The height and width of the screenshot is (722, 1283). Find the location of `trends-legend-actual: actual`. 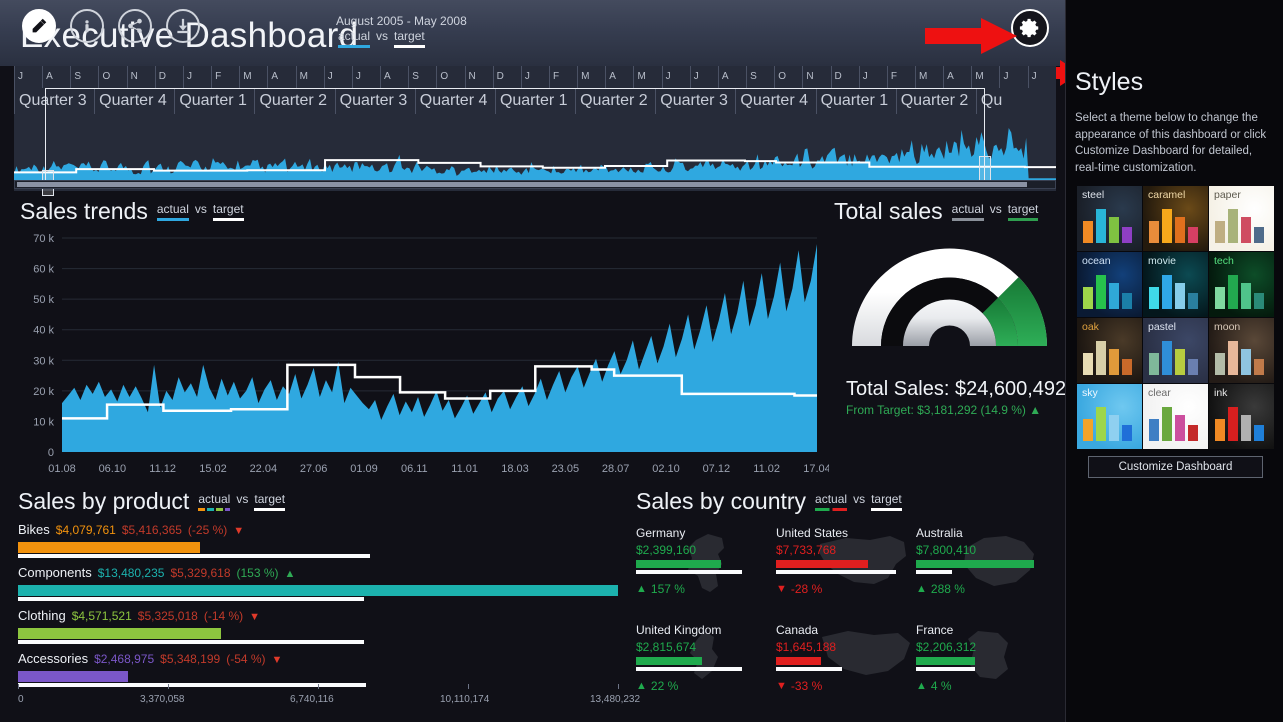

trends-legend-actual: actual is located at coordinates (172, 212).